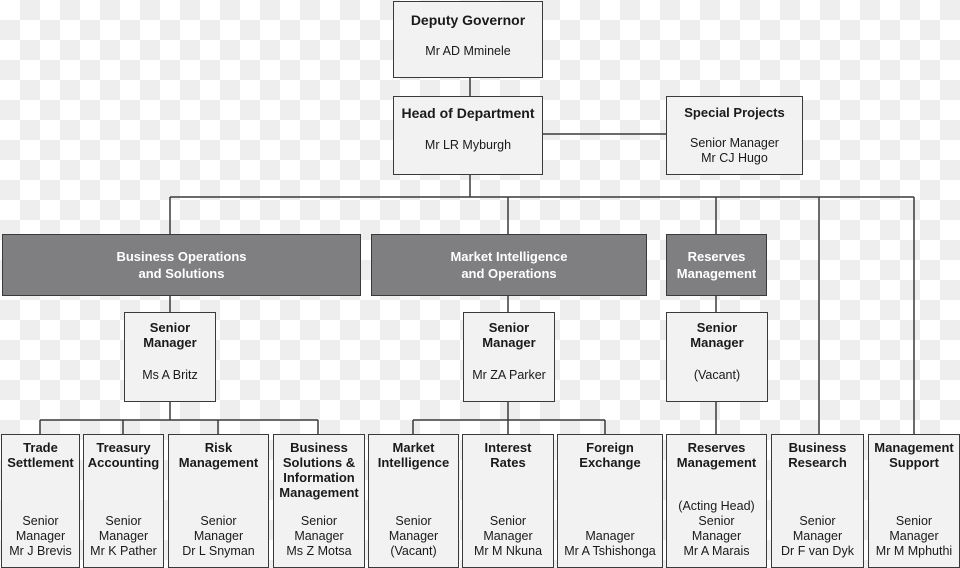 The width and height of the screenshot is (960, 568). What do you see at coordinates (40, 462) in the screenshot?
I see `title-line: Settlement` at bounding box center [40, 462].